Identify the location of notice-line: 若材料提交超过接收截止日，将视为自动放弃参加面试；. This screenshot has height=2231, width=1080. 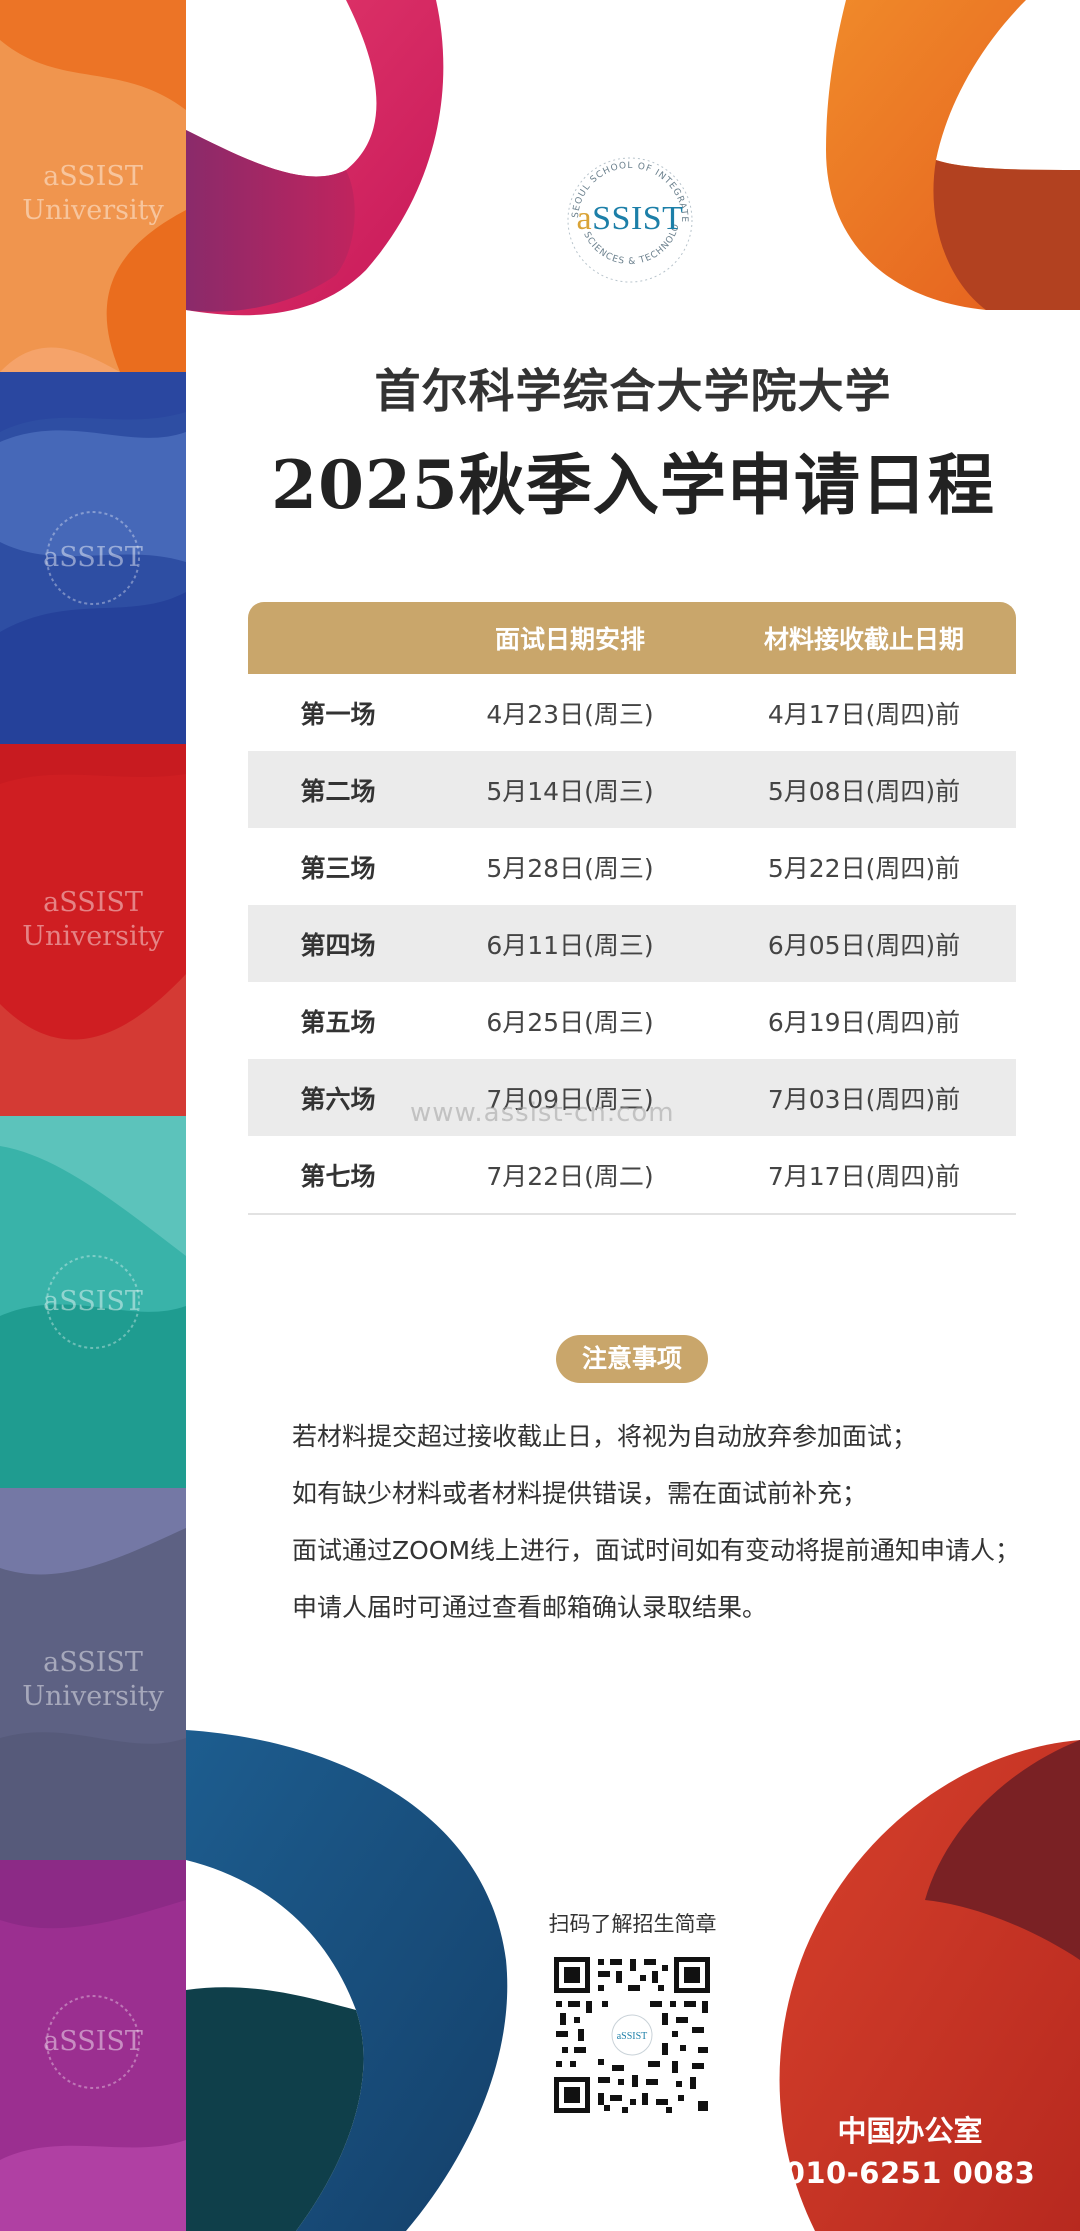
(605, 1436).